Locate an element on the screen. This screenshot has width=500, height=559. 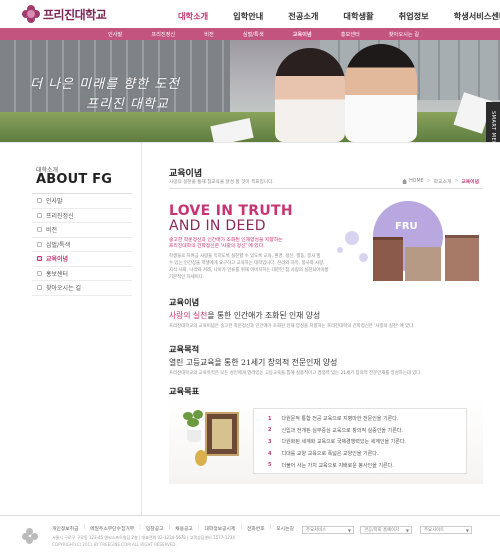
sidebar-menu: 인사말 프리진정신 비전 심벌/특색 교육이념 홍보센터 찾아오시는 길 is located at coordinates (82, 244).